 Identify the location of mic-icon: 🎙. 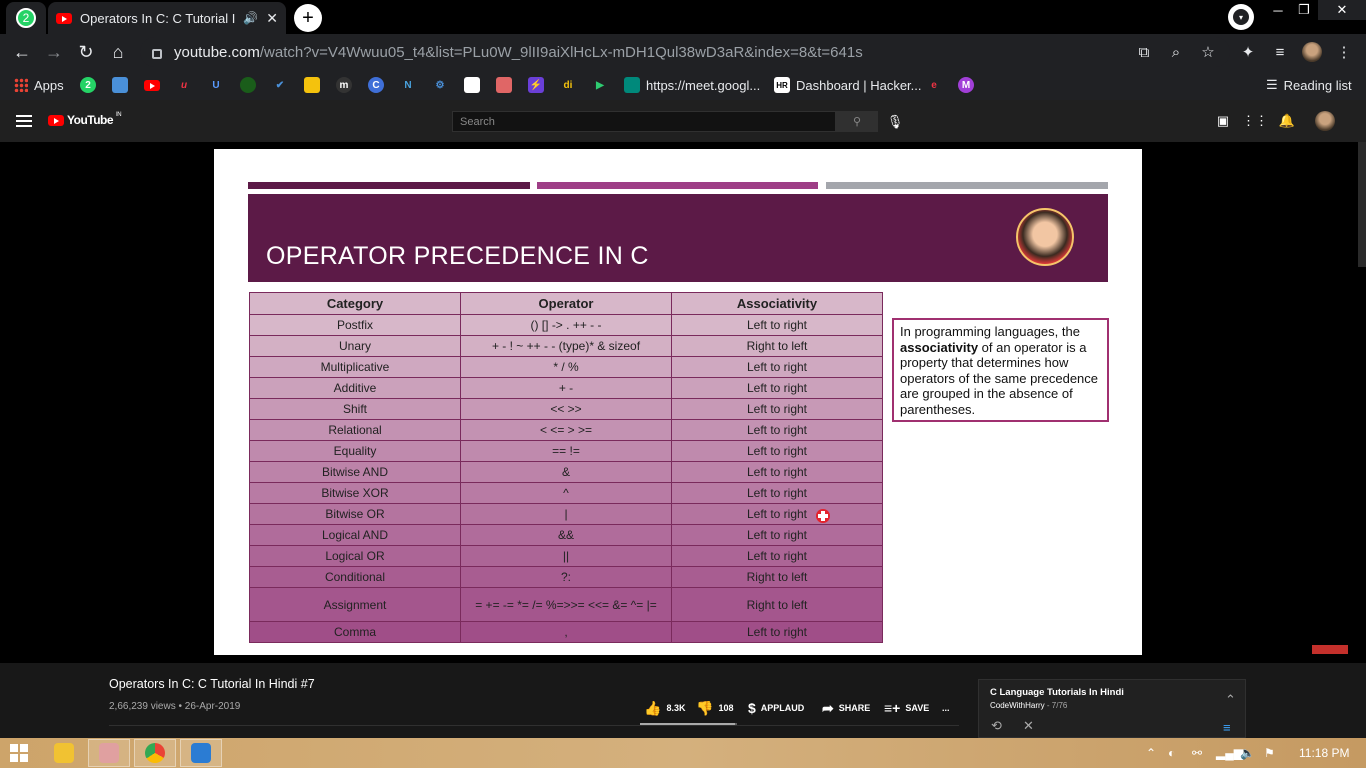
(895, 121).